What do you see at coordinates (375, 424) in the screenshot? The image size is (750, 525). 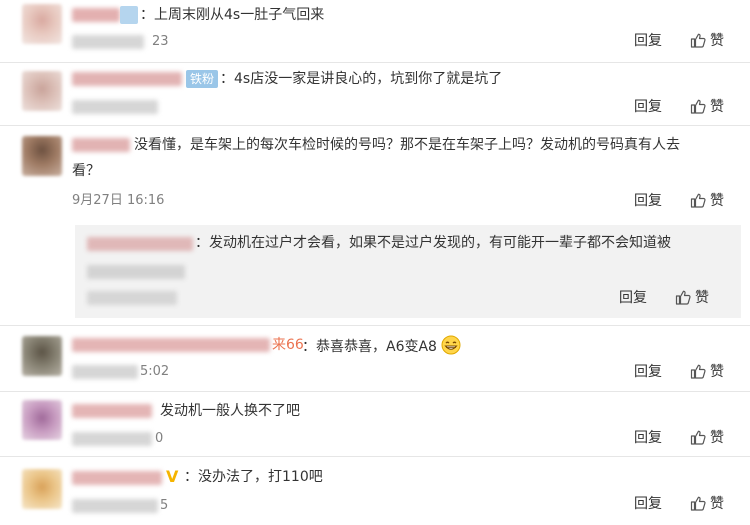 I see `comment-item: 发动机一般人换不了吧 0 回复 赞` at bounding box center [375, 424].